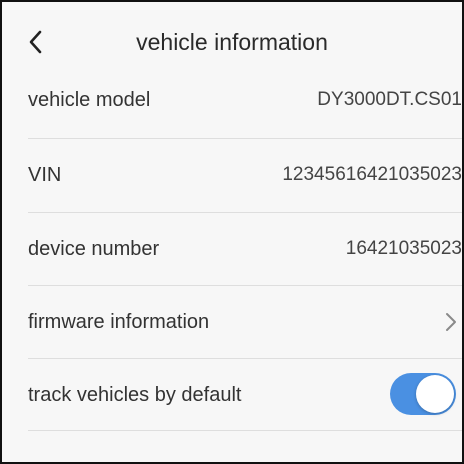  I want to click on page-title: vehicle information, so click(232, 42).